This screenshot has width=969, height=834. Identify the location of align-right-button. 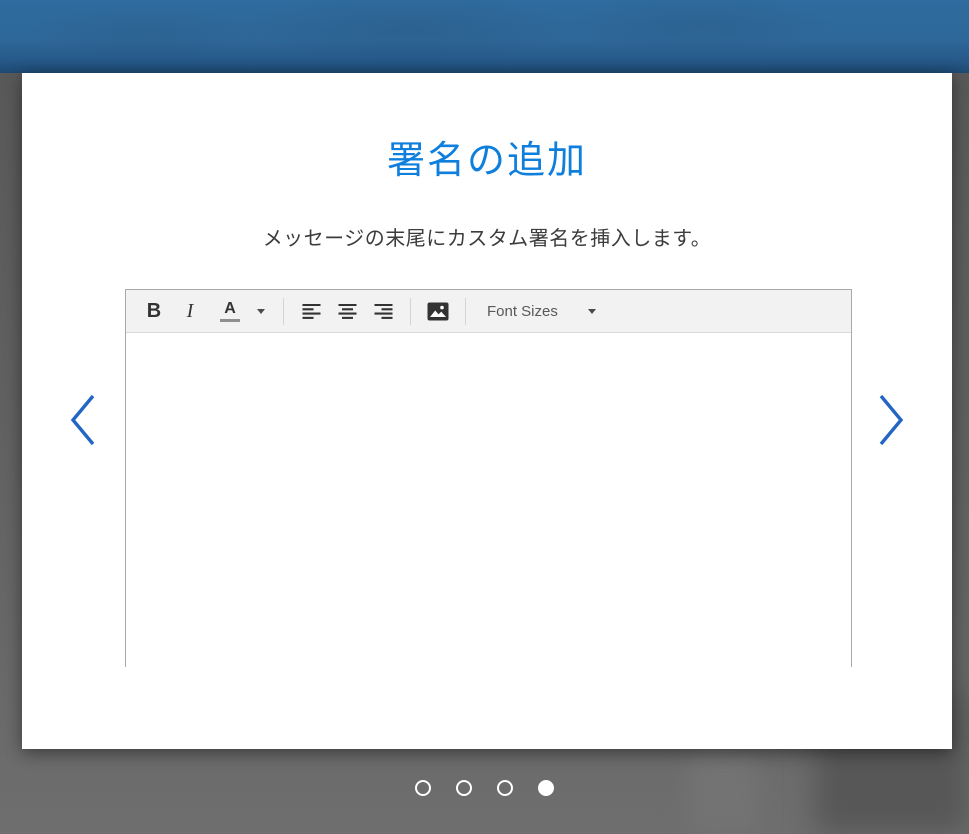
(383, 311).